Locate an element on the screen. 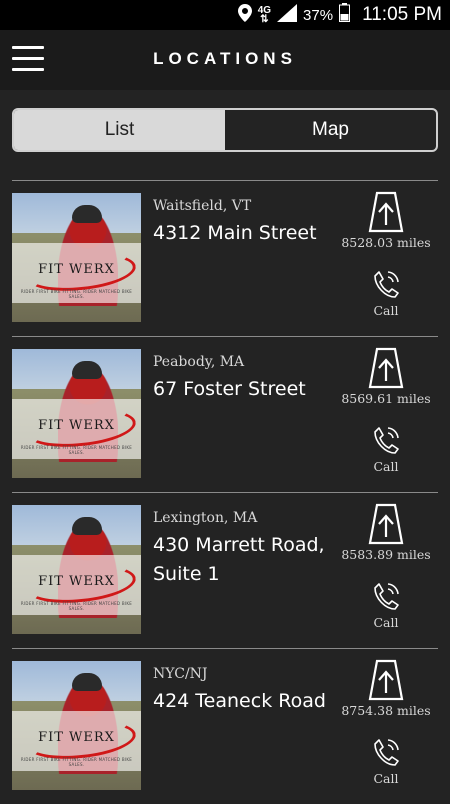  distance-label: 8583.89 miles is located at coordinates (386, 554).